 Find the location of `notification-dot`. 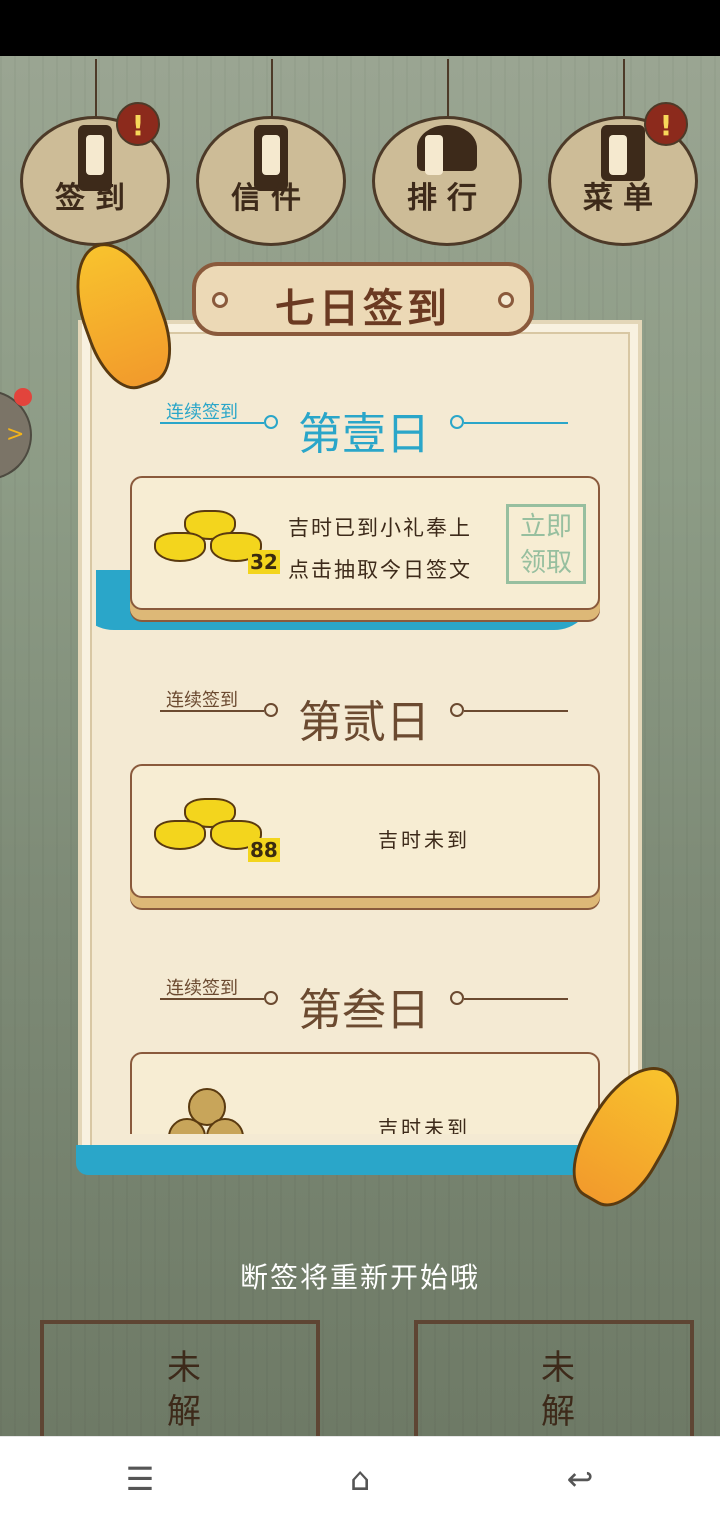

notification-dot is located at coordinates (23, 397).